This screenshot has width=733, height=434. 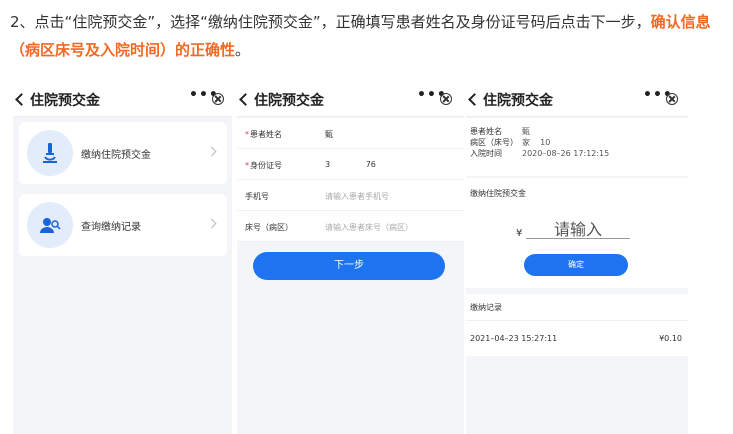 I want to click on pay-title: 缴纳住院预交金, so click(x=498, y=193).